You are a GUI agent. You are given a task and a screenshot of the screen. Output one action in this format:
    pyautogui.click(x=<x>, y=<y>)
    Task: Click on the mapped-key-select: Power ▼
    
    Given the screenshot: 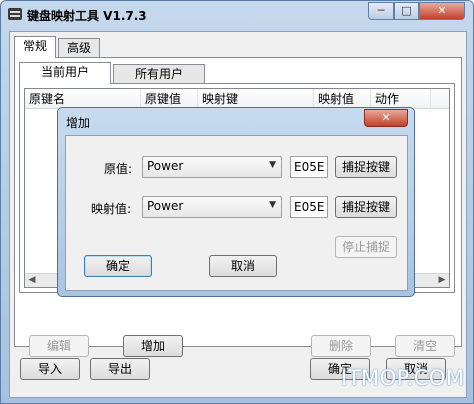 What is the action you would take?
    pyautogui.click(x=212, y=207)
    